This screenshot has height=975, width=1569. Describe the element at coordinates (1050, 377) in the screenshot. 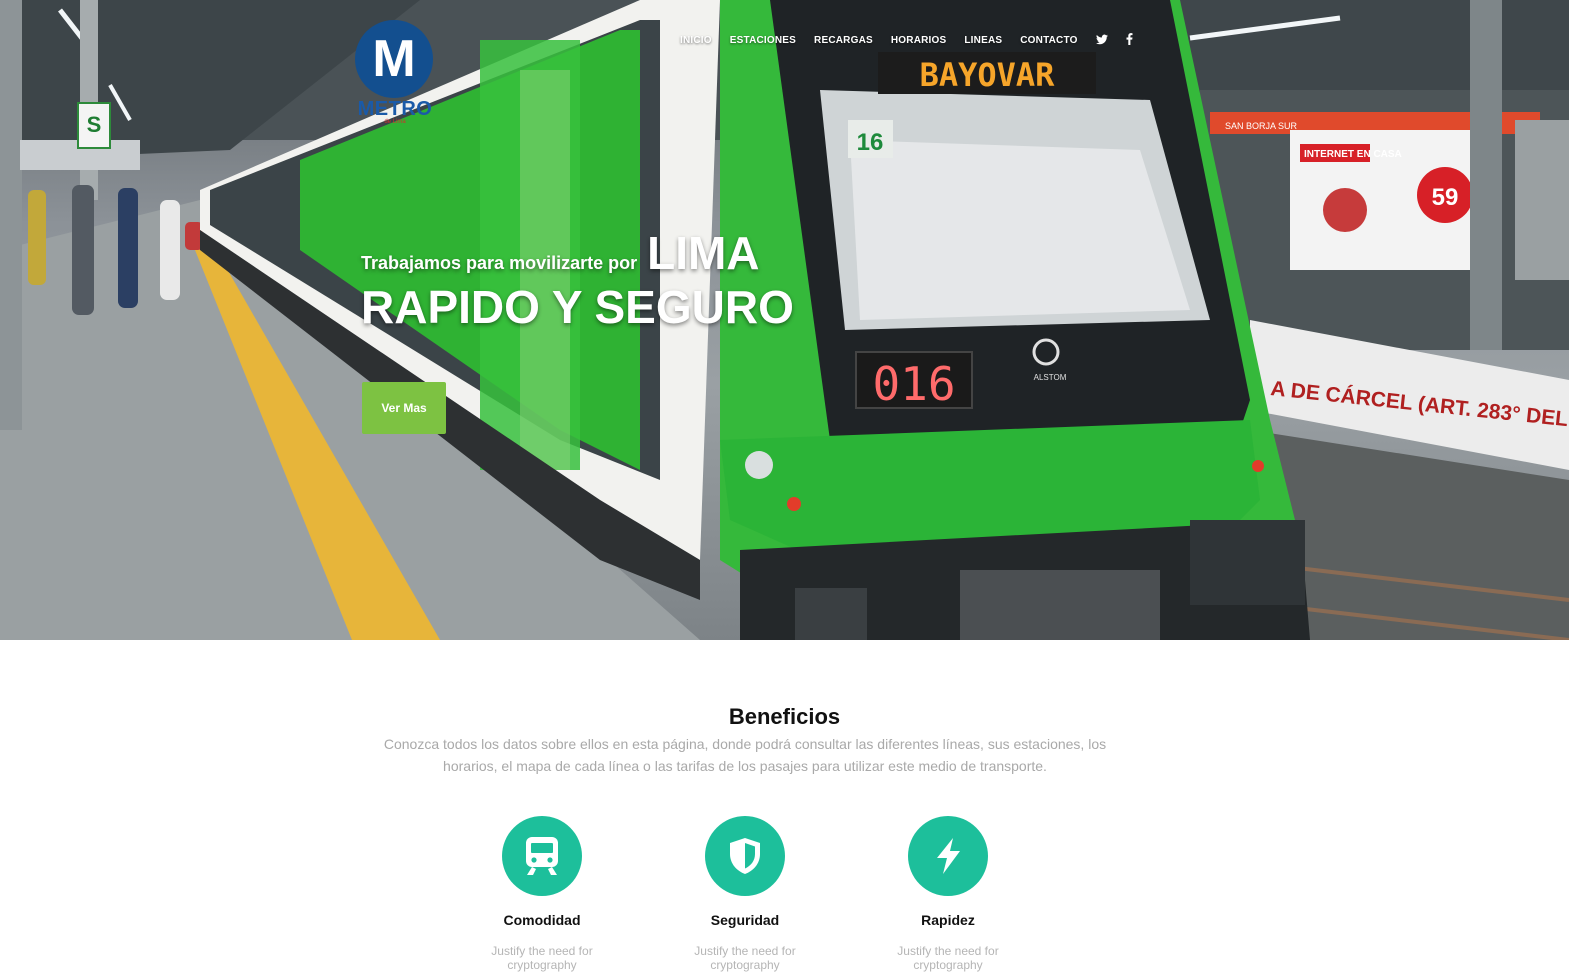

I see `maker-logo: ALSTOM` at that location.